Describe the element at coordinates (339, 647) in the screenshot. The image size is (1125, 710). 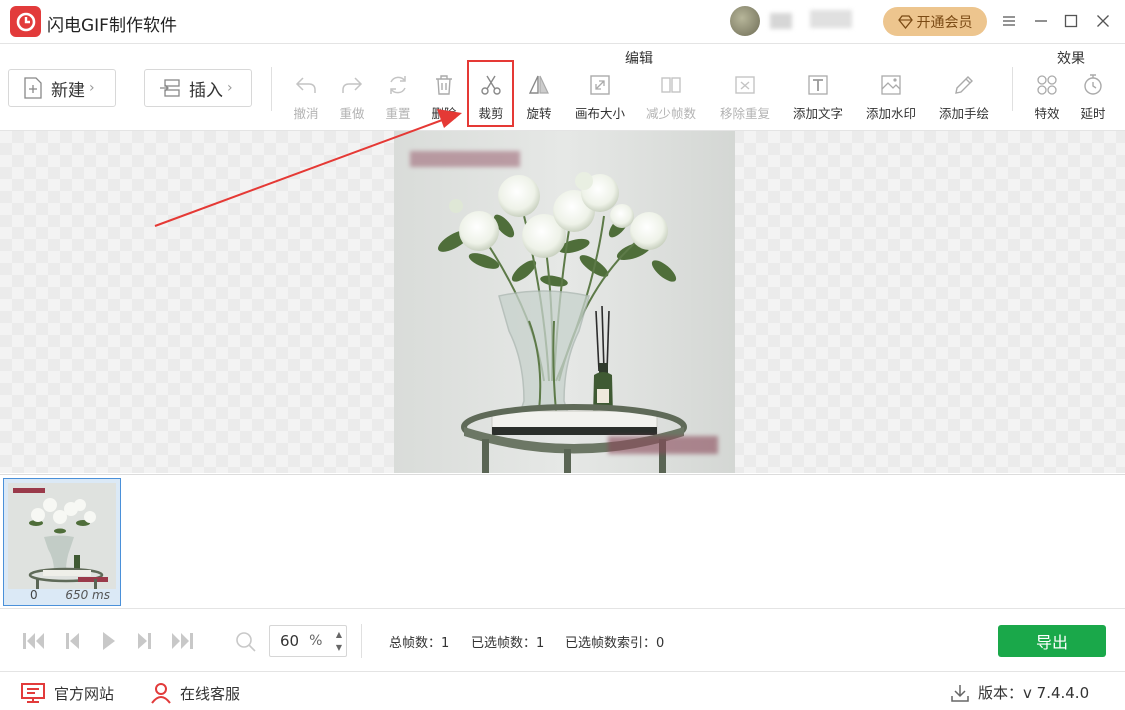
I see `chevron-down-icon: ▼` at that location.